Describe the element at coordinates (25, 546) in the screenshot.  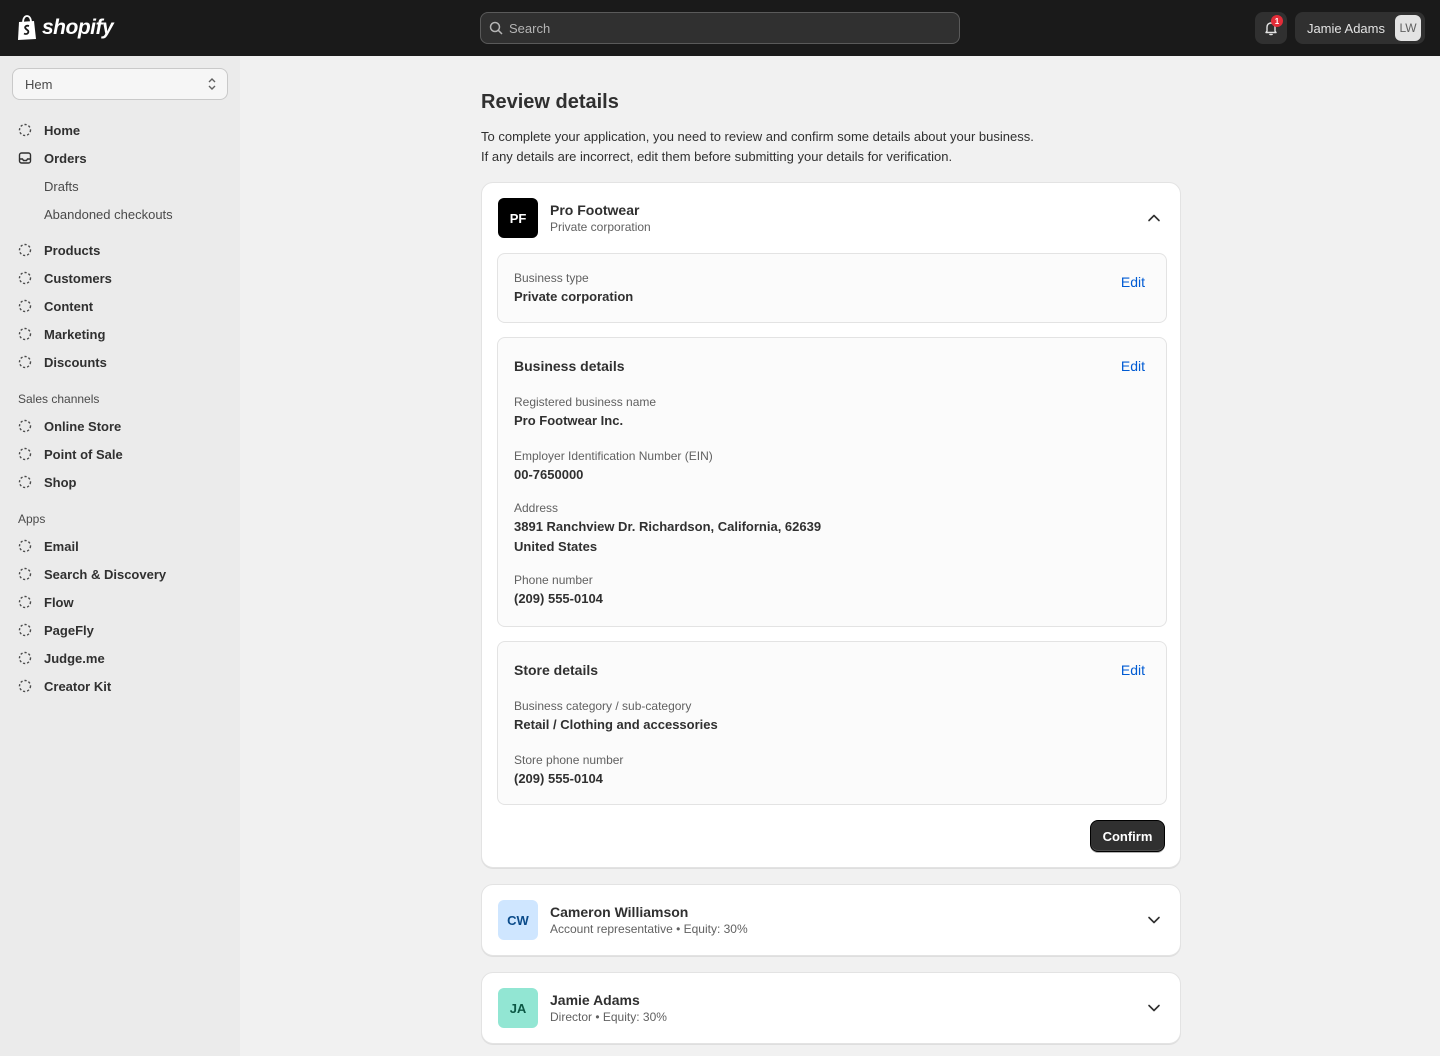
I see `email-icon` at that location.